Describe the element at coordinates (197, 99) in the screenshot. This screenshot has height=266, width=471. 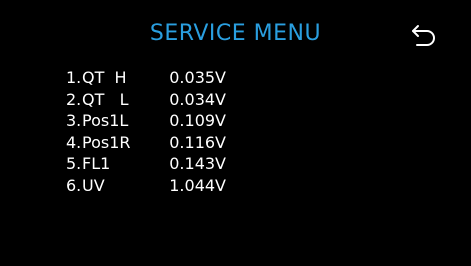
I see `item-value: 0.034V` at that location.